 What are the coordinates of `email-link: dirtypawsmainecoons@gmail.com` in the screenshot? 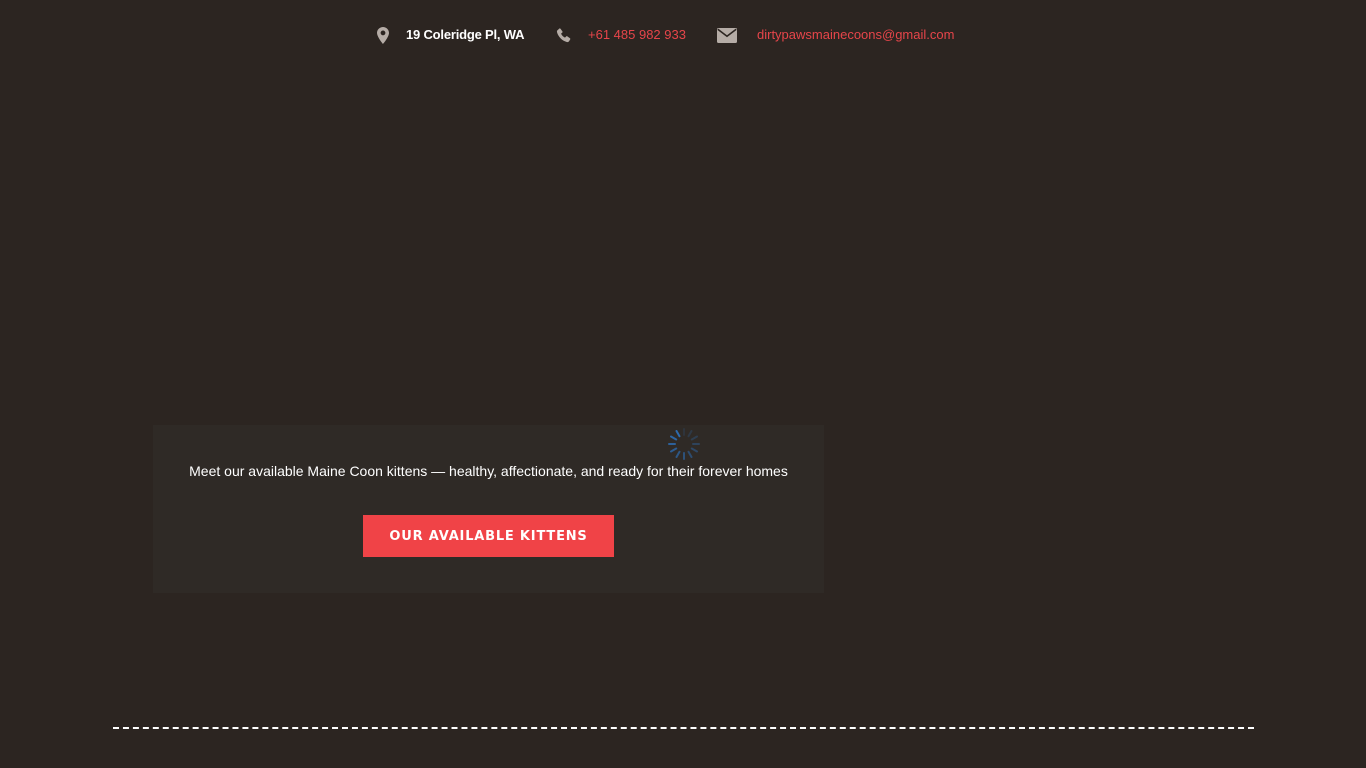 It's located at (855, 35).